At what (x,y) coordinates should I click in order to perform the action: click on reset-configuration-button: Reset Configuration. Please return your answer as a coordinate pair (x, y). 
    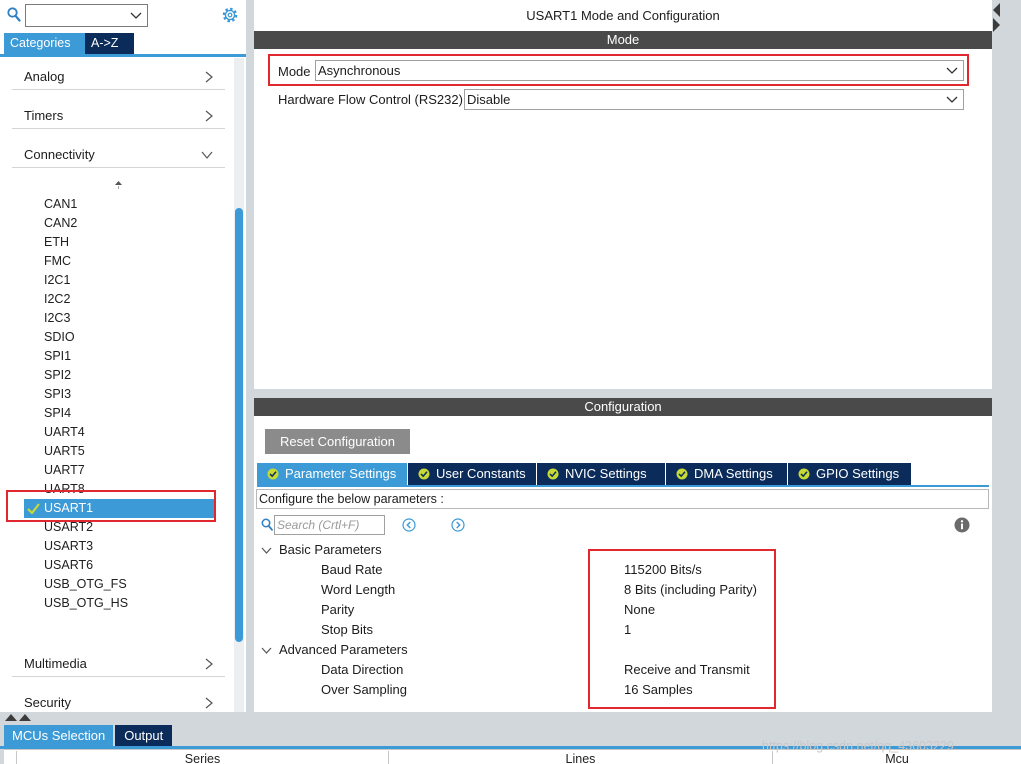
    Looking at the image, I should click on (337, 441).